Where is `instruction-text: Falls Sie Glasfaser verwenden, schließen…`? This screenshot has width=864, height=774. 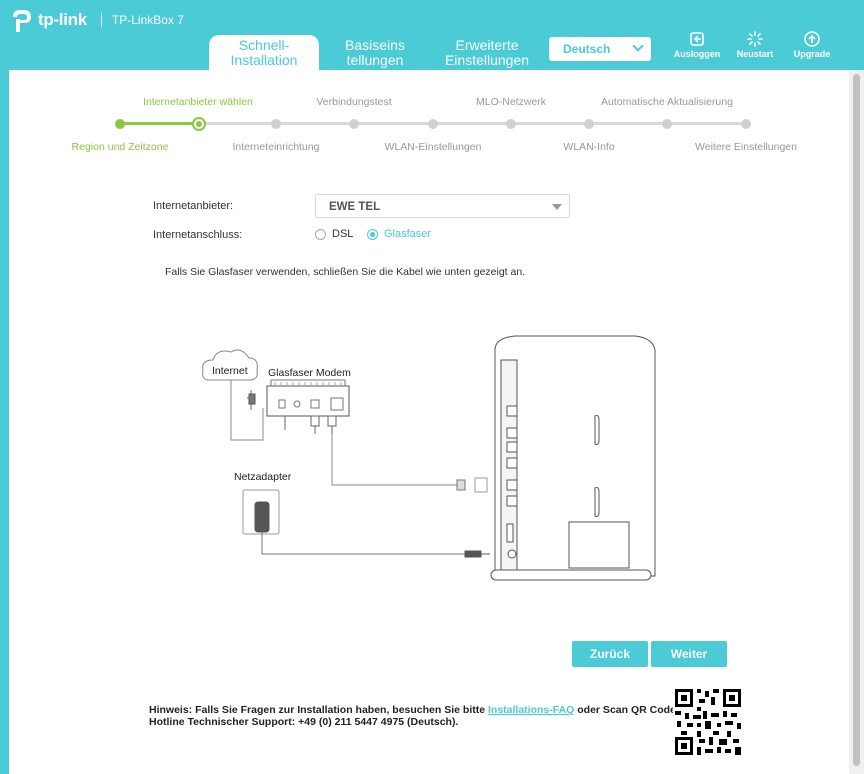
instruction-text: Falls Sie Glasfaser verwenden, schließen… is located at coordinates (345, 272).